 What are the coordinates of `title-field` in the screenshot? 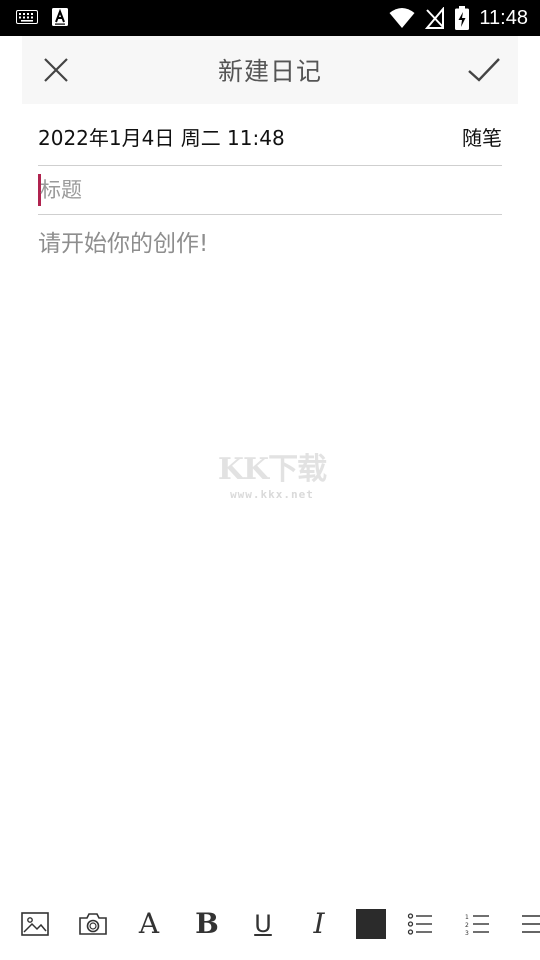 It's located at (270, 190).